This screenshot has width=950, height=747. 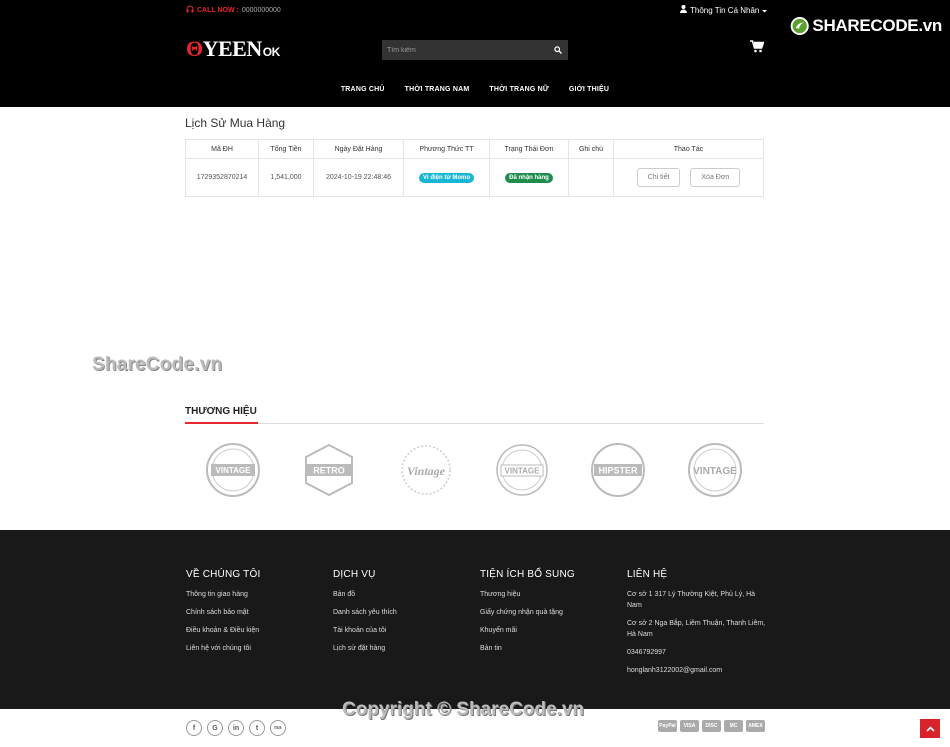 I want to click on payment-method-cell: Ví điện tử Momo, so click(x=446, y=177).